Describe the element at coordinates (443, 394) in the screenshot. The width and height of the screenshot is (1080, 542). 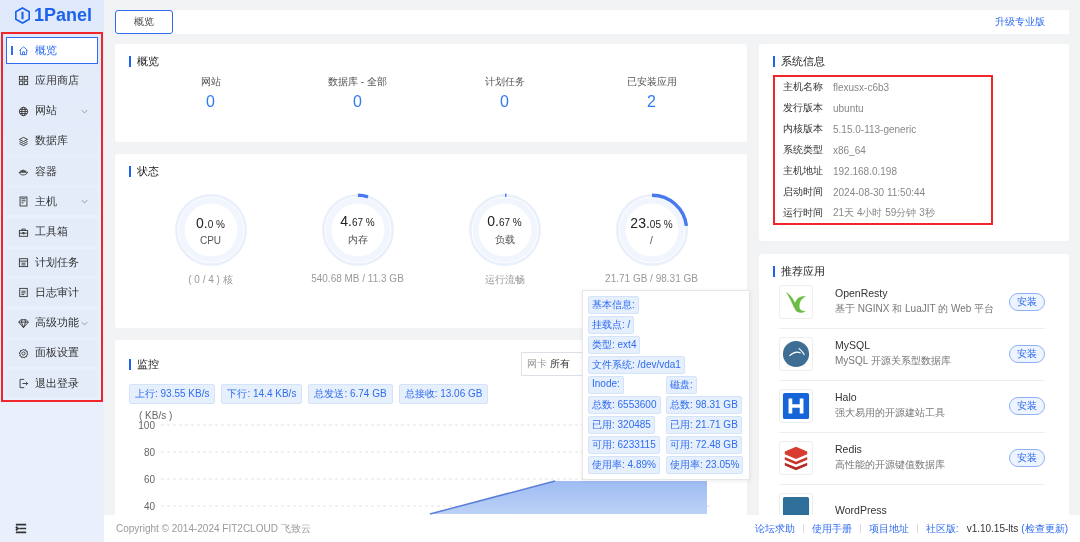
I see `stat-tag: 总接收: 13.06 GB` at that location.